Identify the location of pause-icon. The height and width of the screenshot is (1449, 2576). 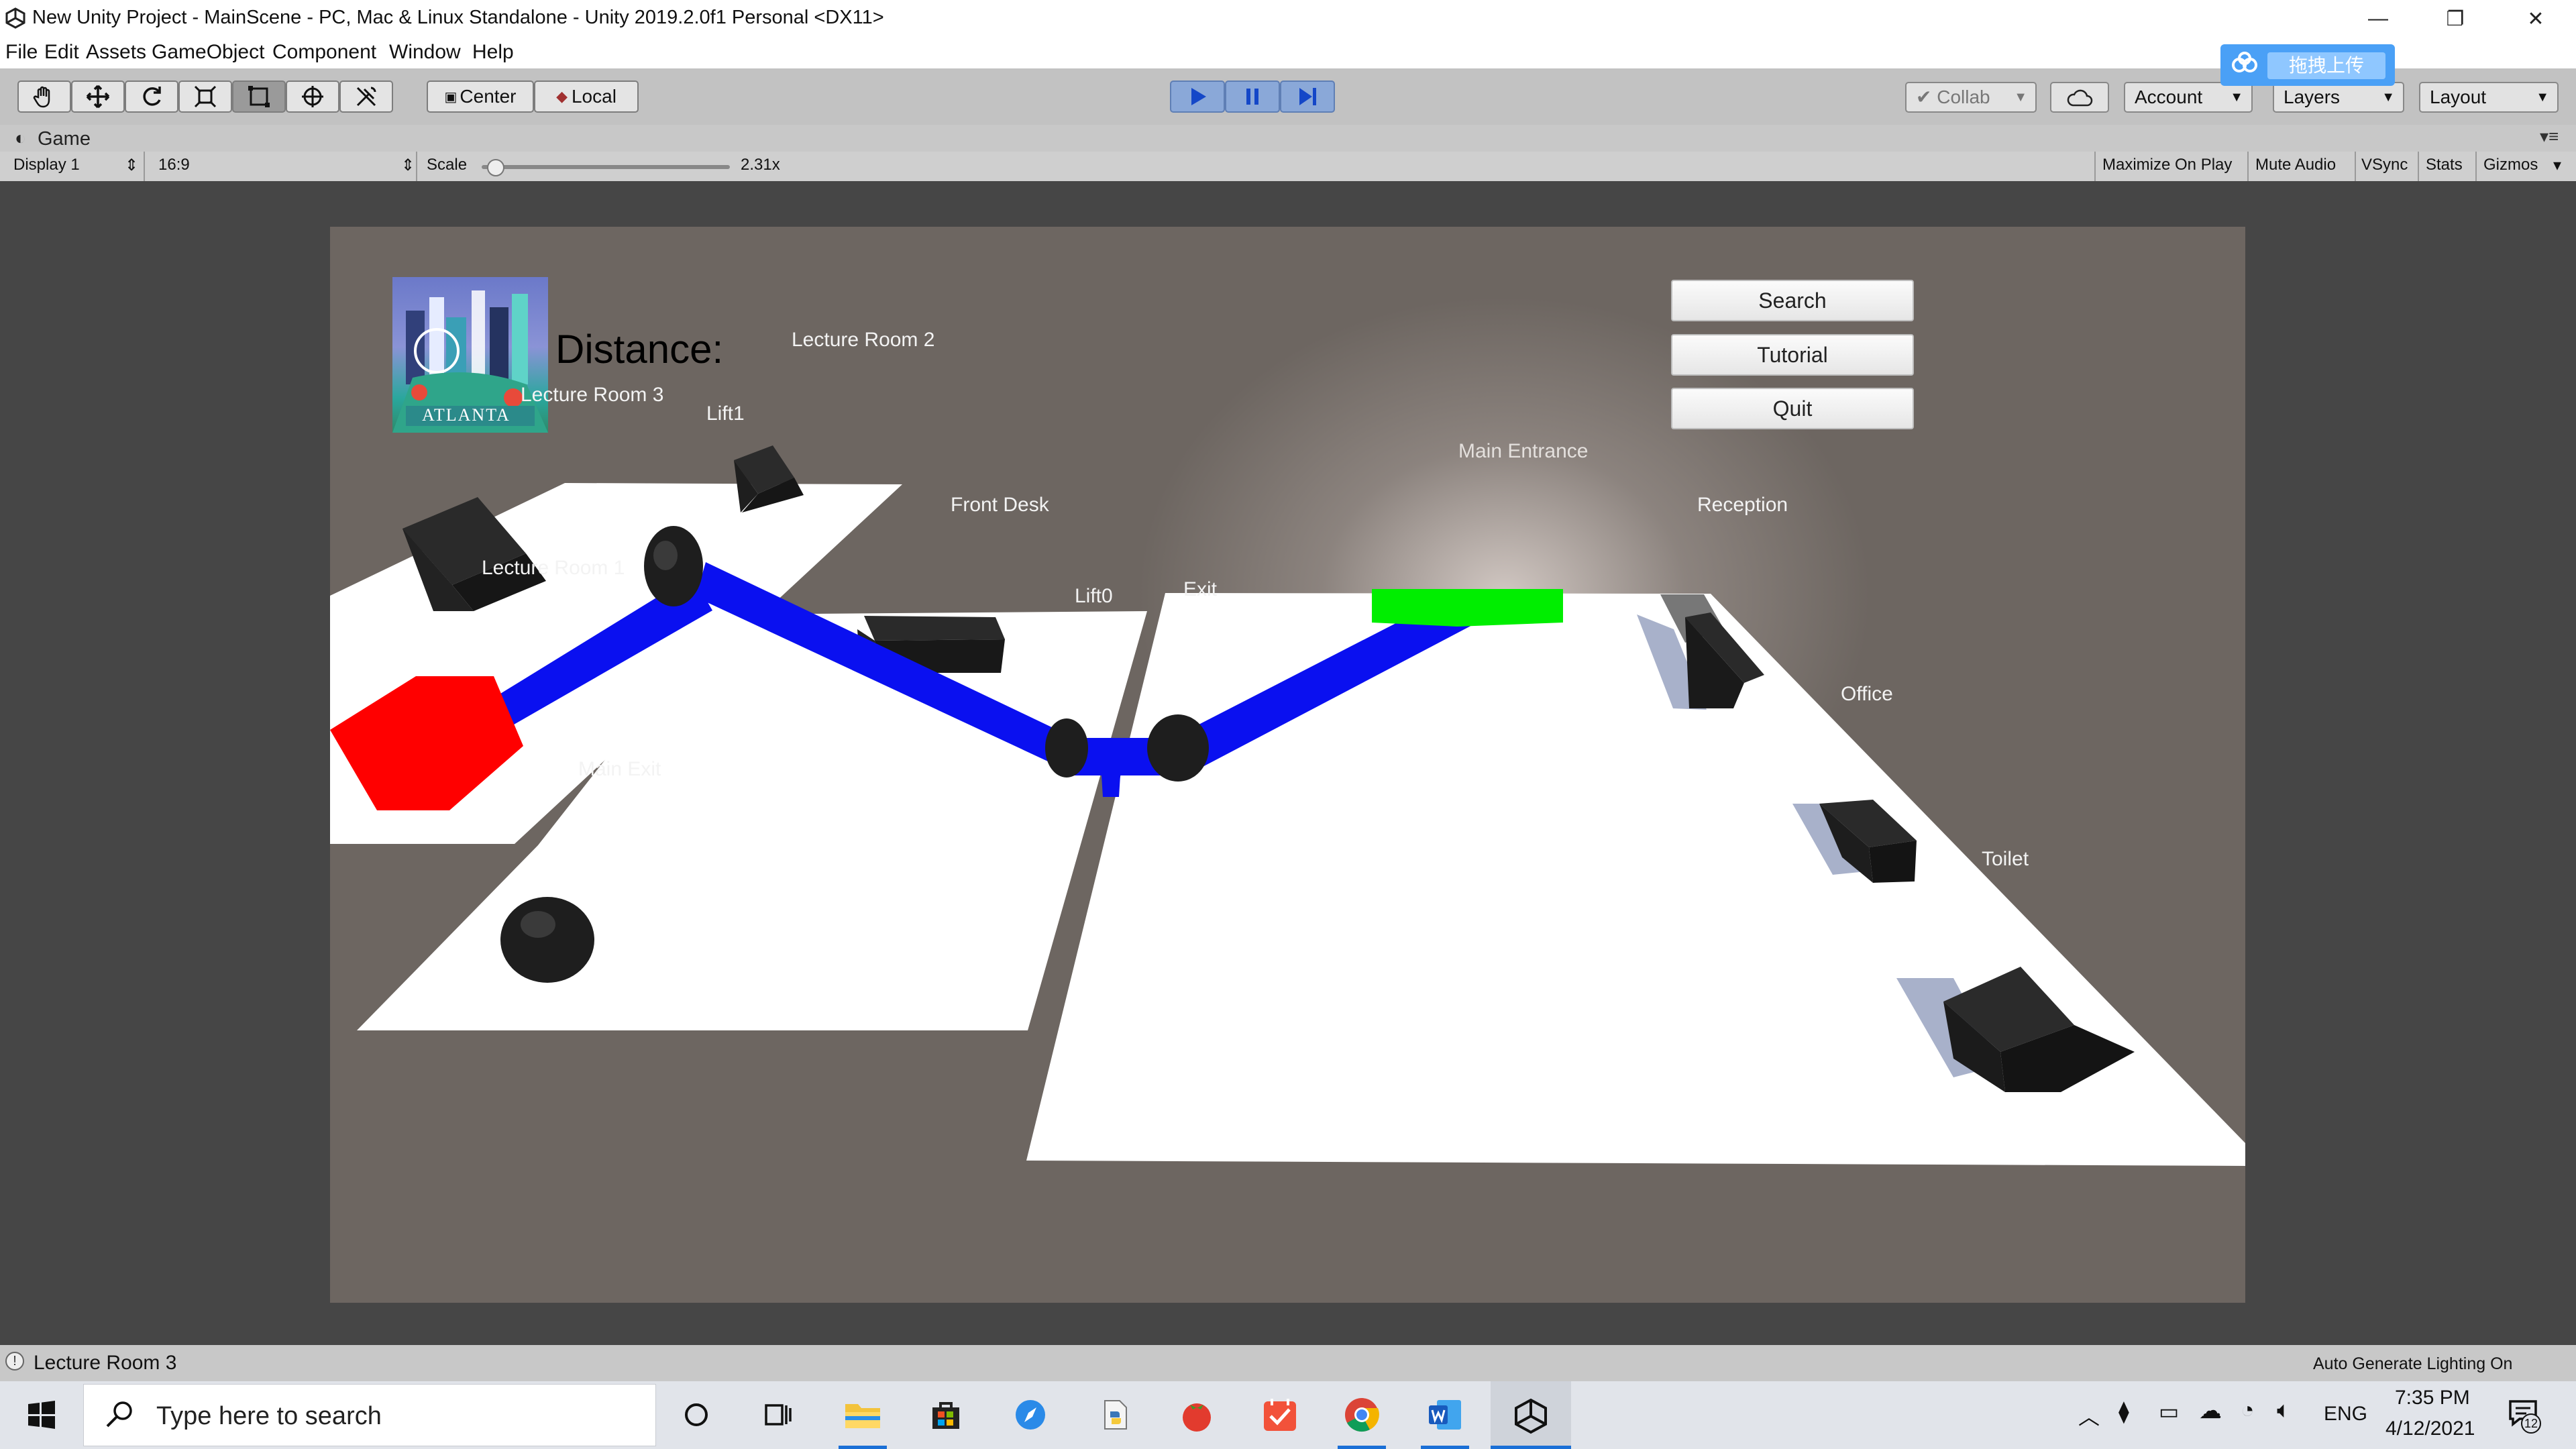
(1252, 97).